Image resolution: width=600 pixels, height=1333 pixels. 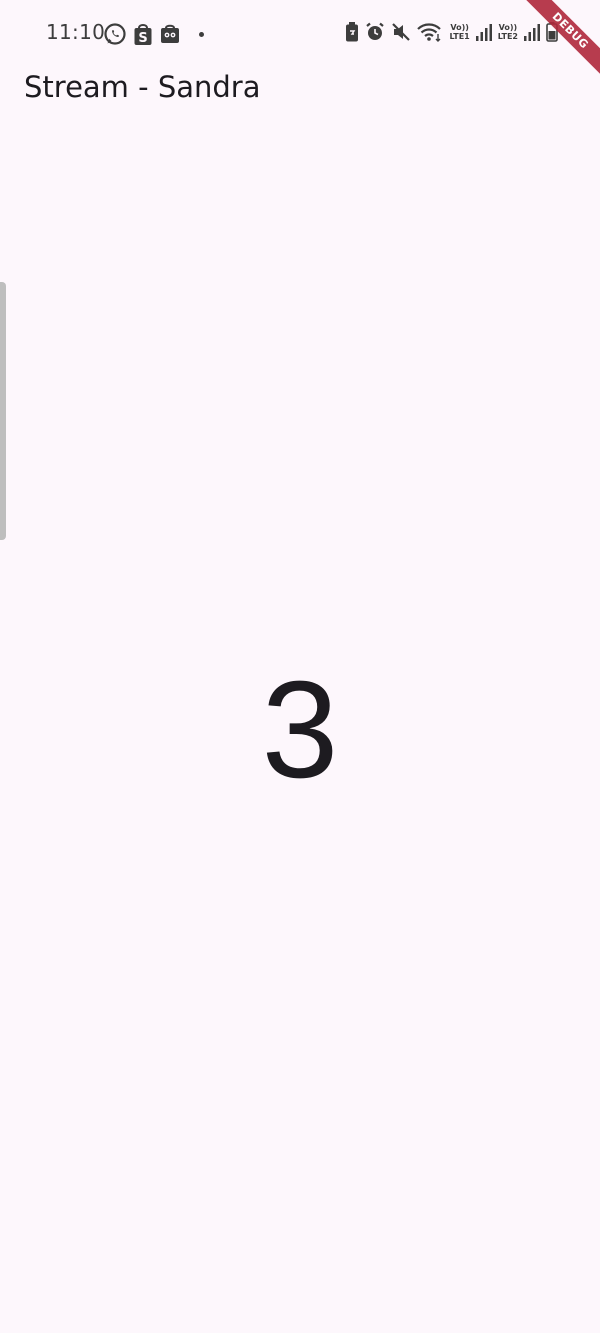 What do you see at coordinates (401, 32) in the screenshot?
I see `mute-icon` at bounding box center [401, 32].